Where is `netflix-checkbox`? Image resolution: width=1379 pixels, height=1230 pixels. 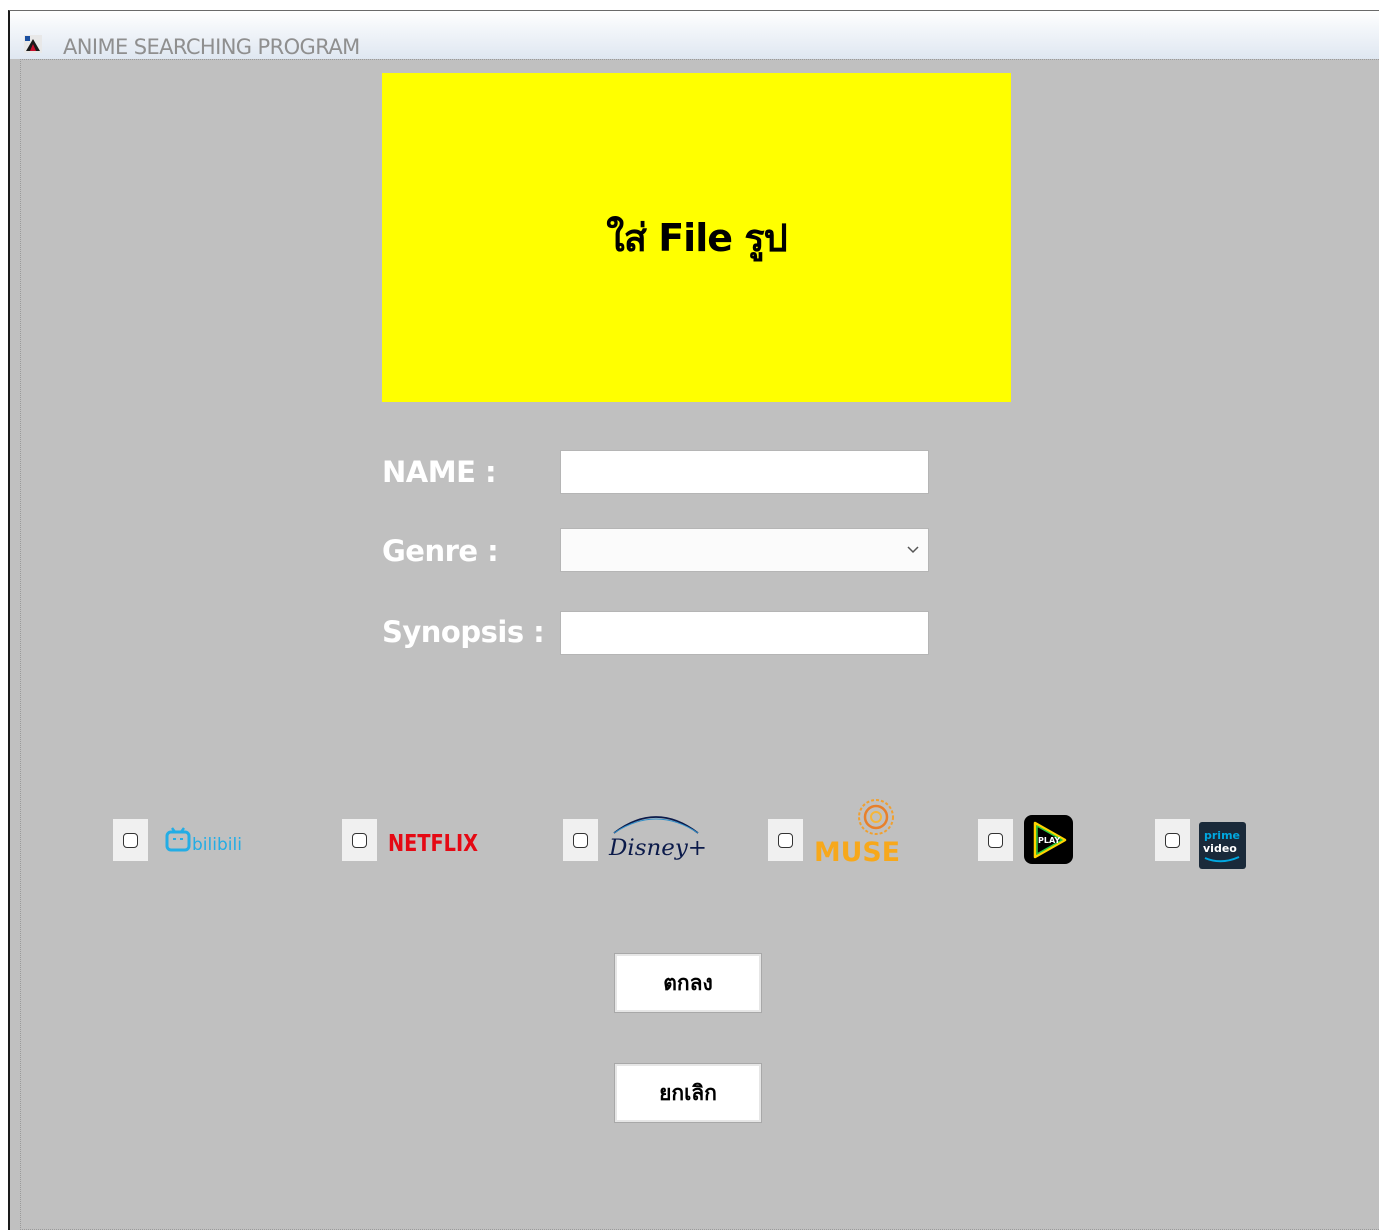
netflix-checkbox is located at coordinates (359, 840).